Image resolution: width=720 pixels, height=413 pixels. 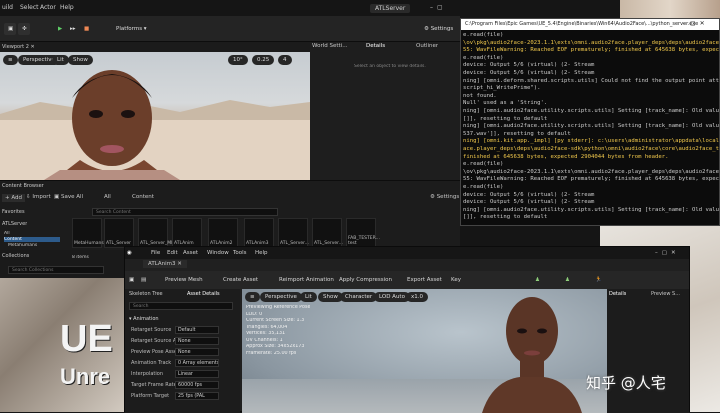 What do you see at coordinates (197, 385) in the screenshot?
I see `property-value: 60000 fps` at bounding box center [197, 385].